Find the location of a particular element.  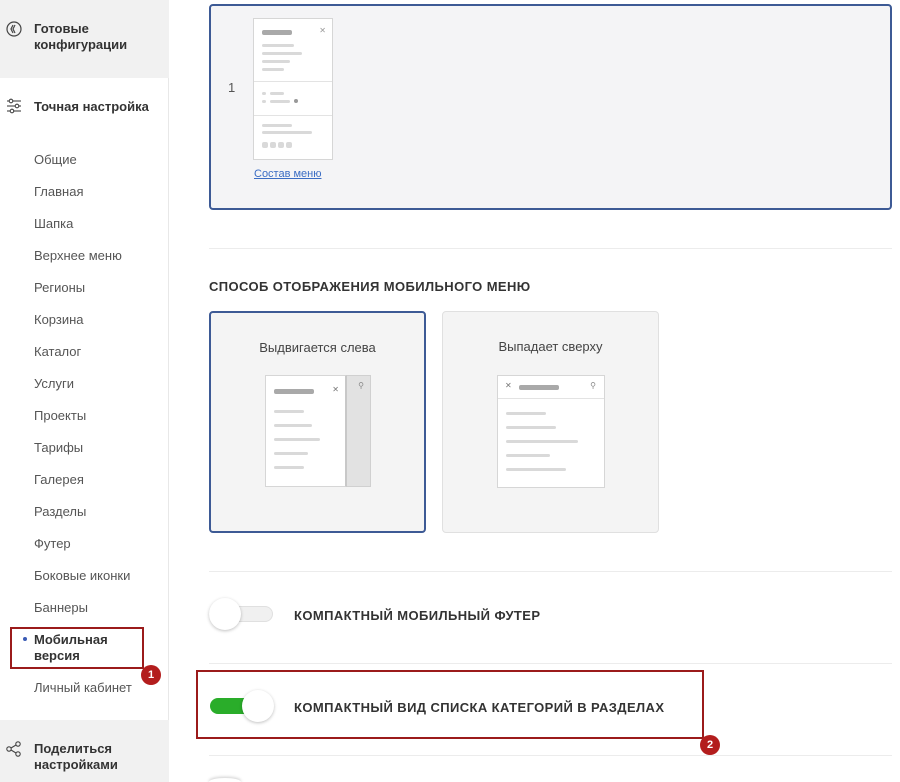

sidebar-item-catalog: Каталог is located at coordinates (57, 352).